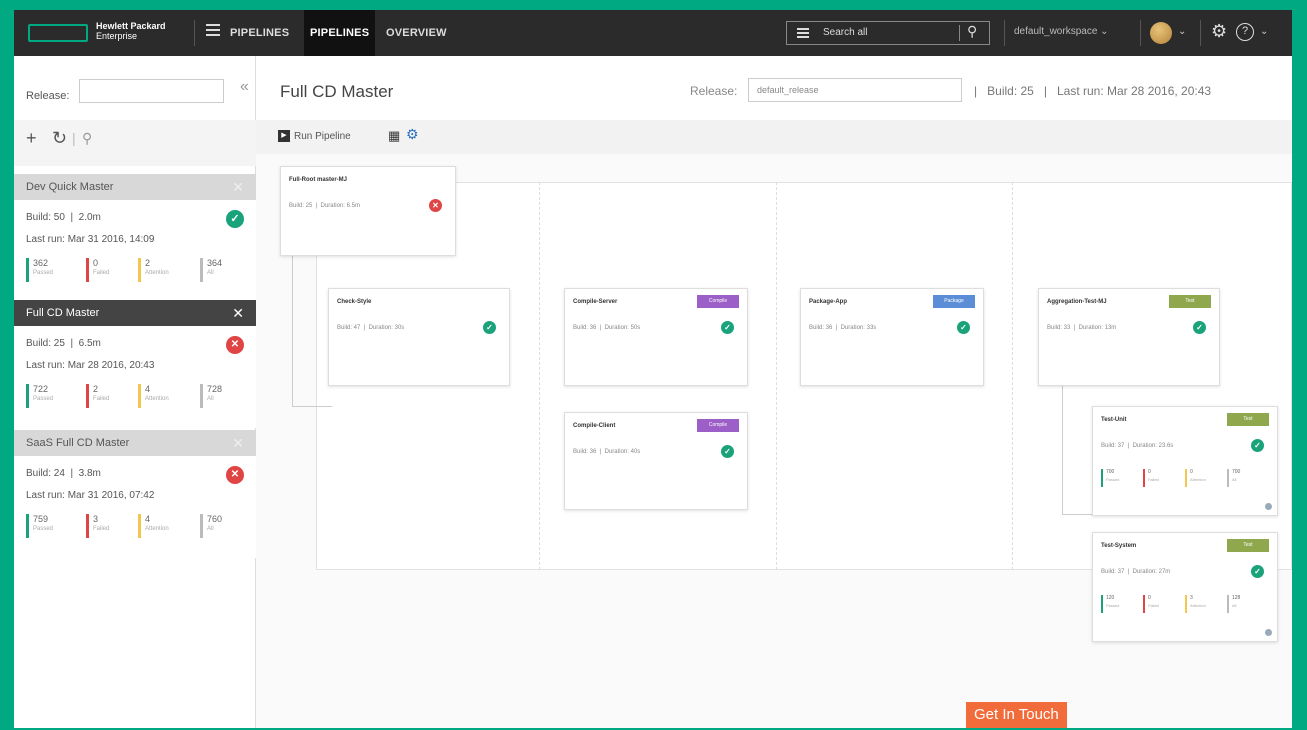 The image size is (1307, 730). Describe the element at coordinates (622, 452) in the screenshot. I see `job-duration: Duration: 40s` at that location.